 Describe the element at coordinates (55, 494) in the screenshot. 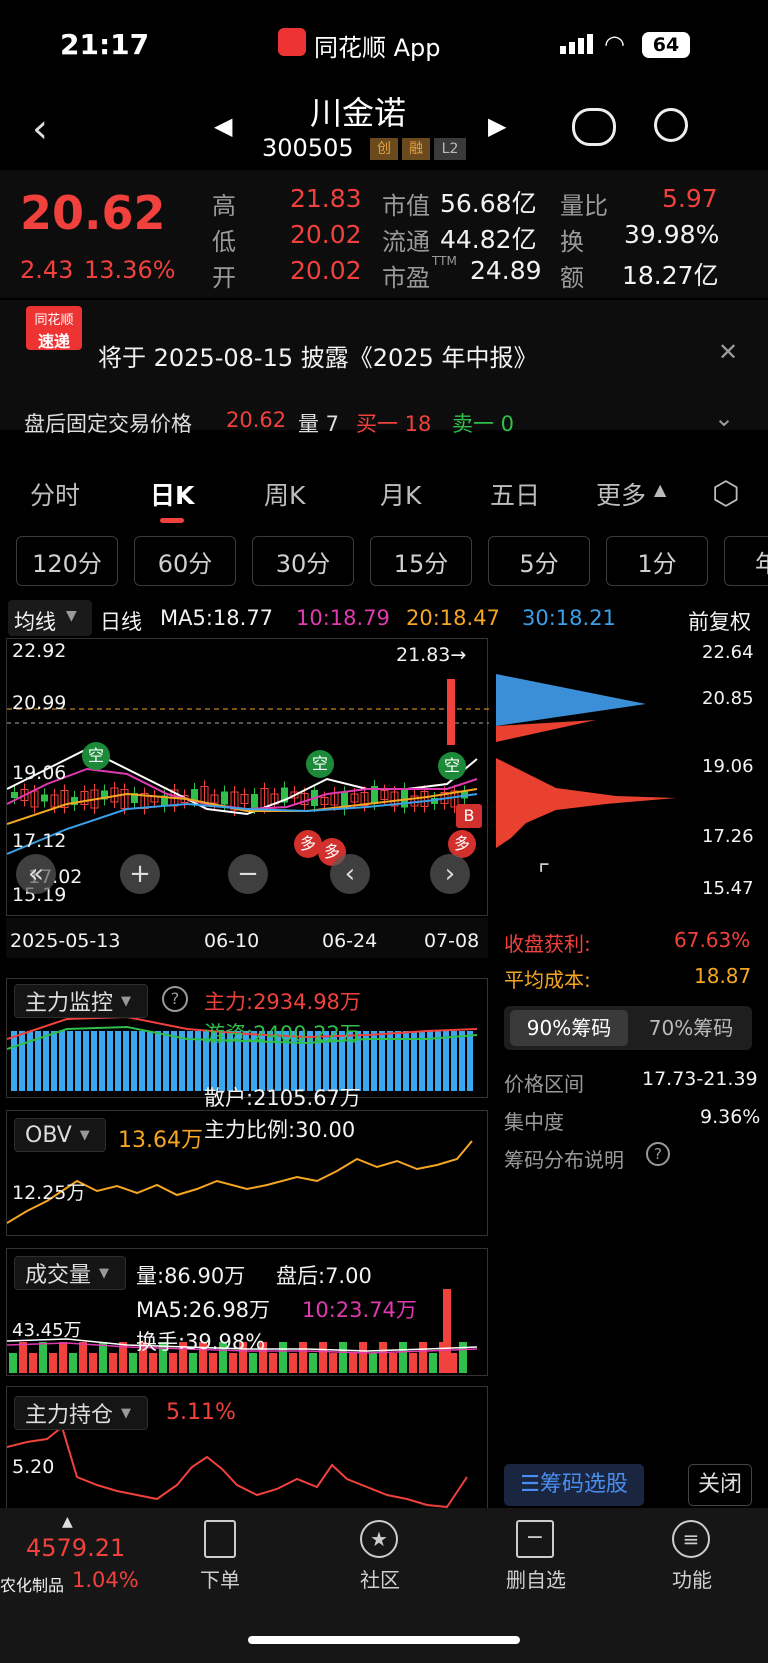

I see `tab-intraday: 分时` at that location.